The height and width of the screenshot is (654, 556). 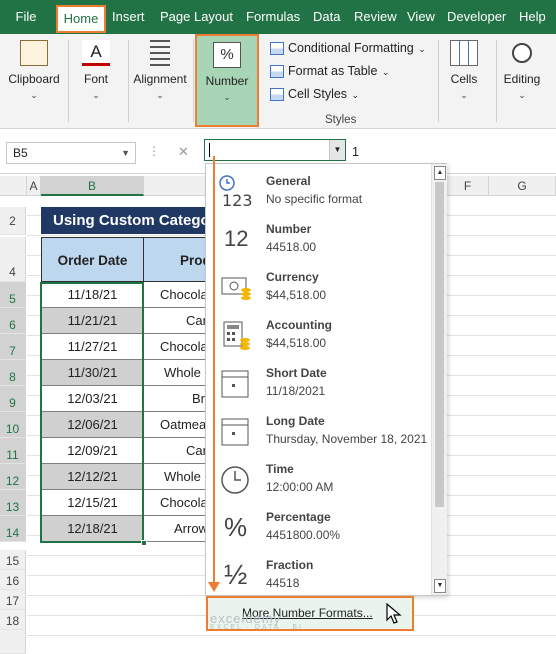 What do you see at coordinates (13, 373) in the screenshot?
I see `row-header: 8` at bounding box center [13, 373].